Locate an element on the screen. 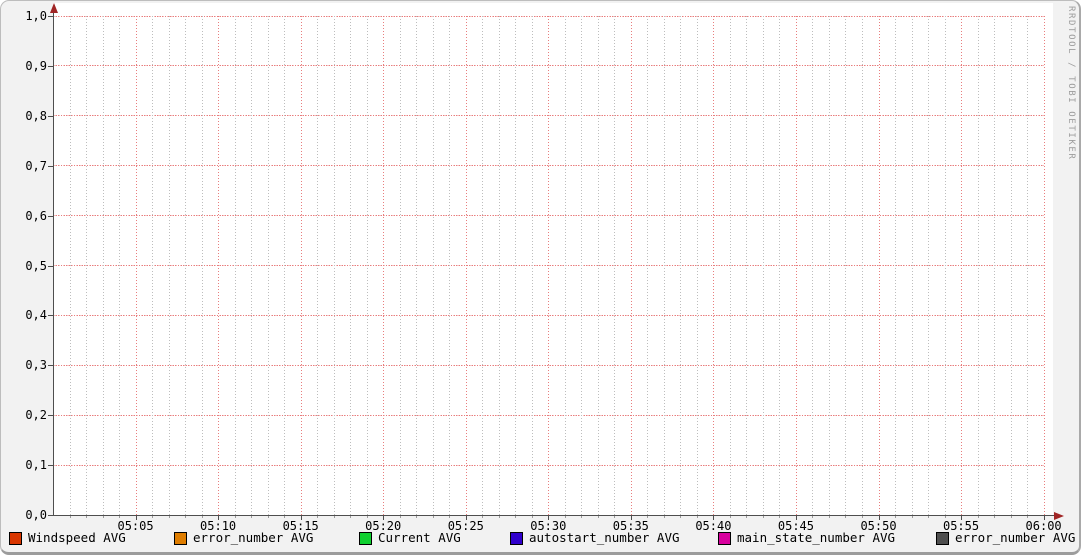 The height and width of the screenshot is (555, 1081). legend-item: Current AVG is located at coordinates (410, 538).